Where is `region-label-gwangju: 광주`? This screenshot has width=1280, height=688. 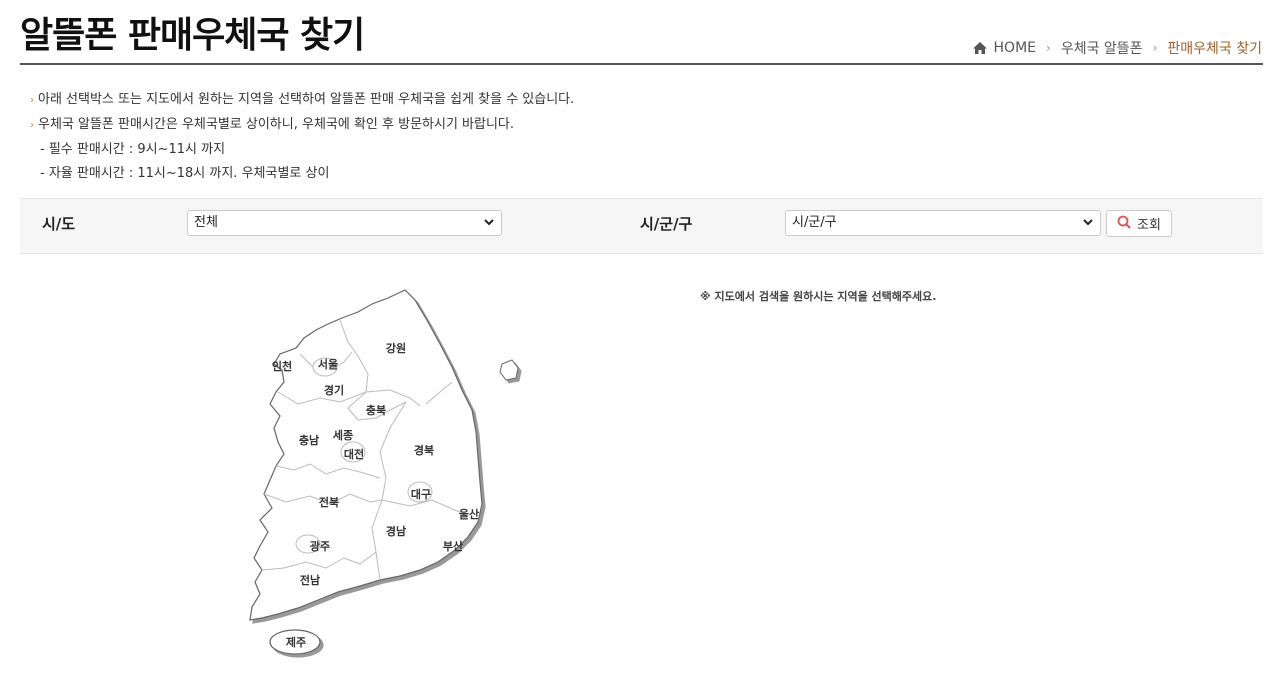 region-label-gwangju: 광주 is located at coordinates (320, 546).